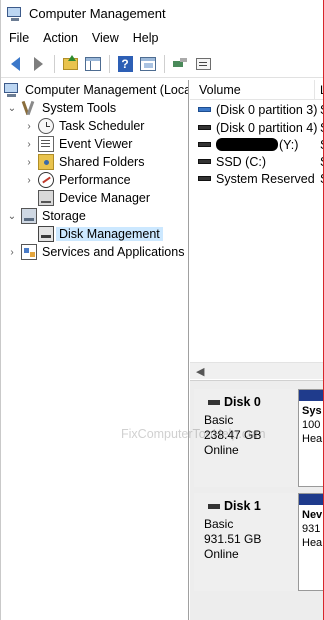 This screenshot has width=324, height=620. I want to click on disk-size: 931.51 GB, so click(233, 539).